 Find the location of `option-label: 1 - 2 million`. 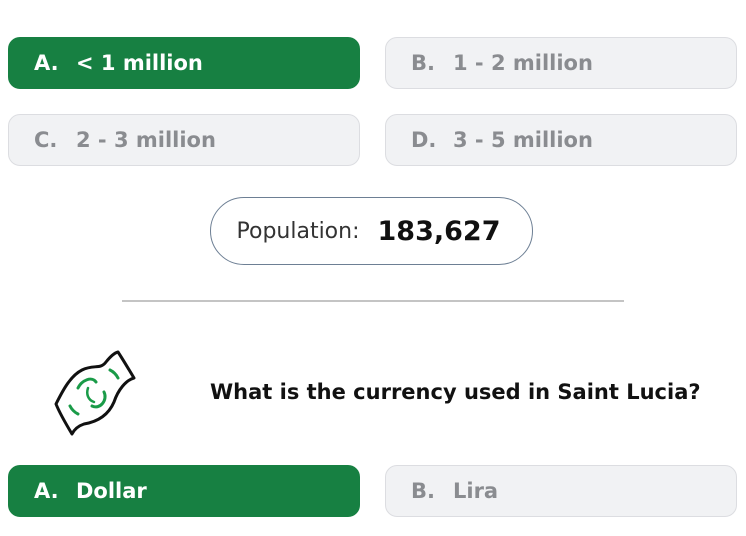

option-label: 1 - 2 million is located at coordinates (523, 63).